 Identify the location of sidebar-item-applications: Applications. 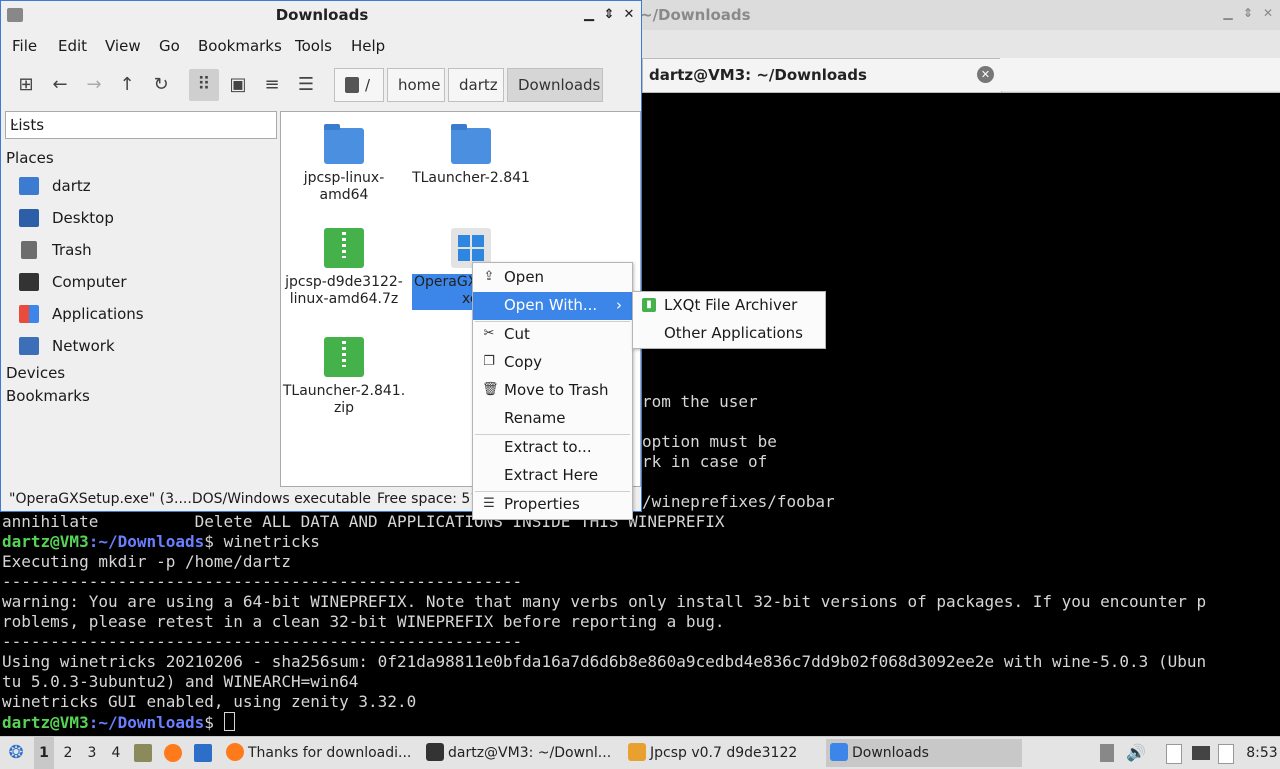
(147, 315).